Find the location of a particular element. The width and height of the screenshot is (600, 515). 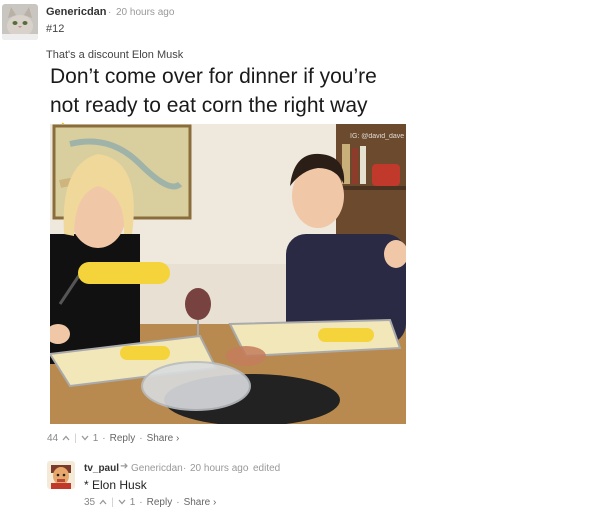

reply-timestamp: 20 hours ago is located at coordinates (219, 468).